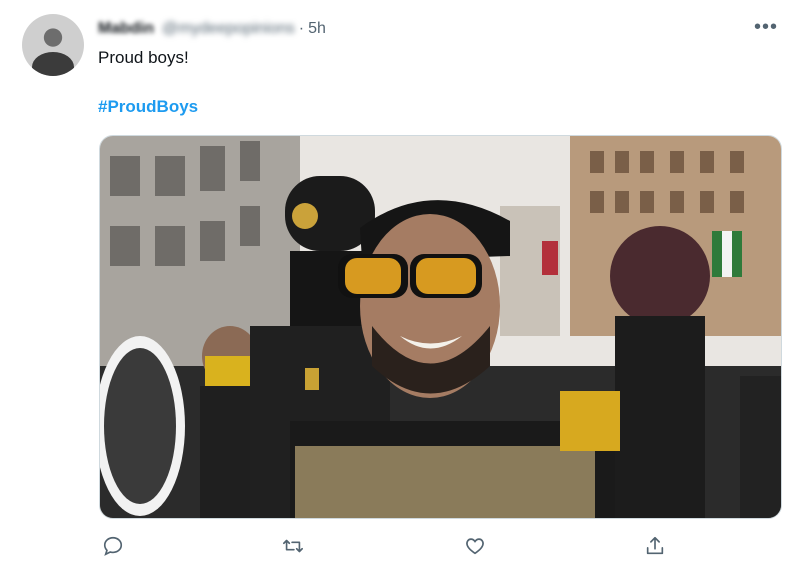  I want to click on timestamp: 5h, so click(317, 29).